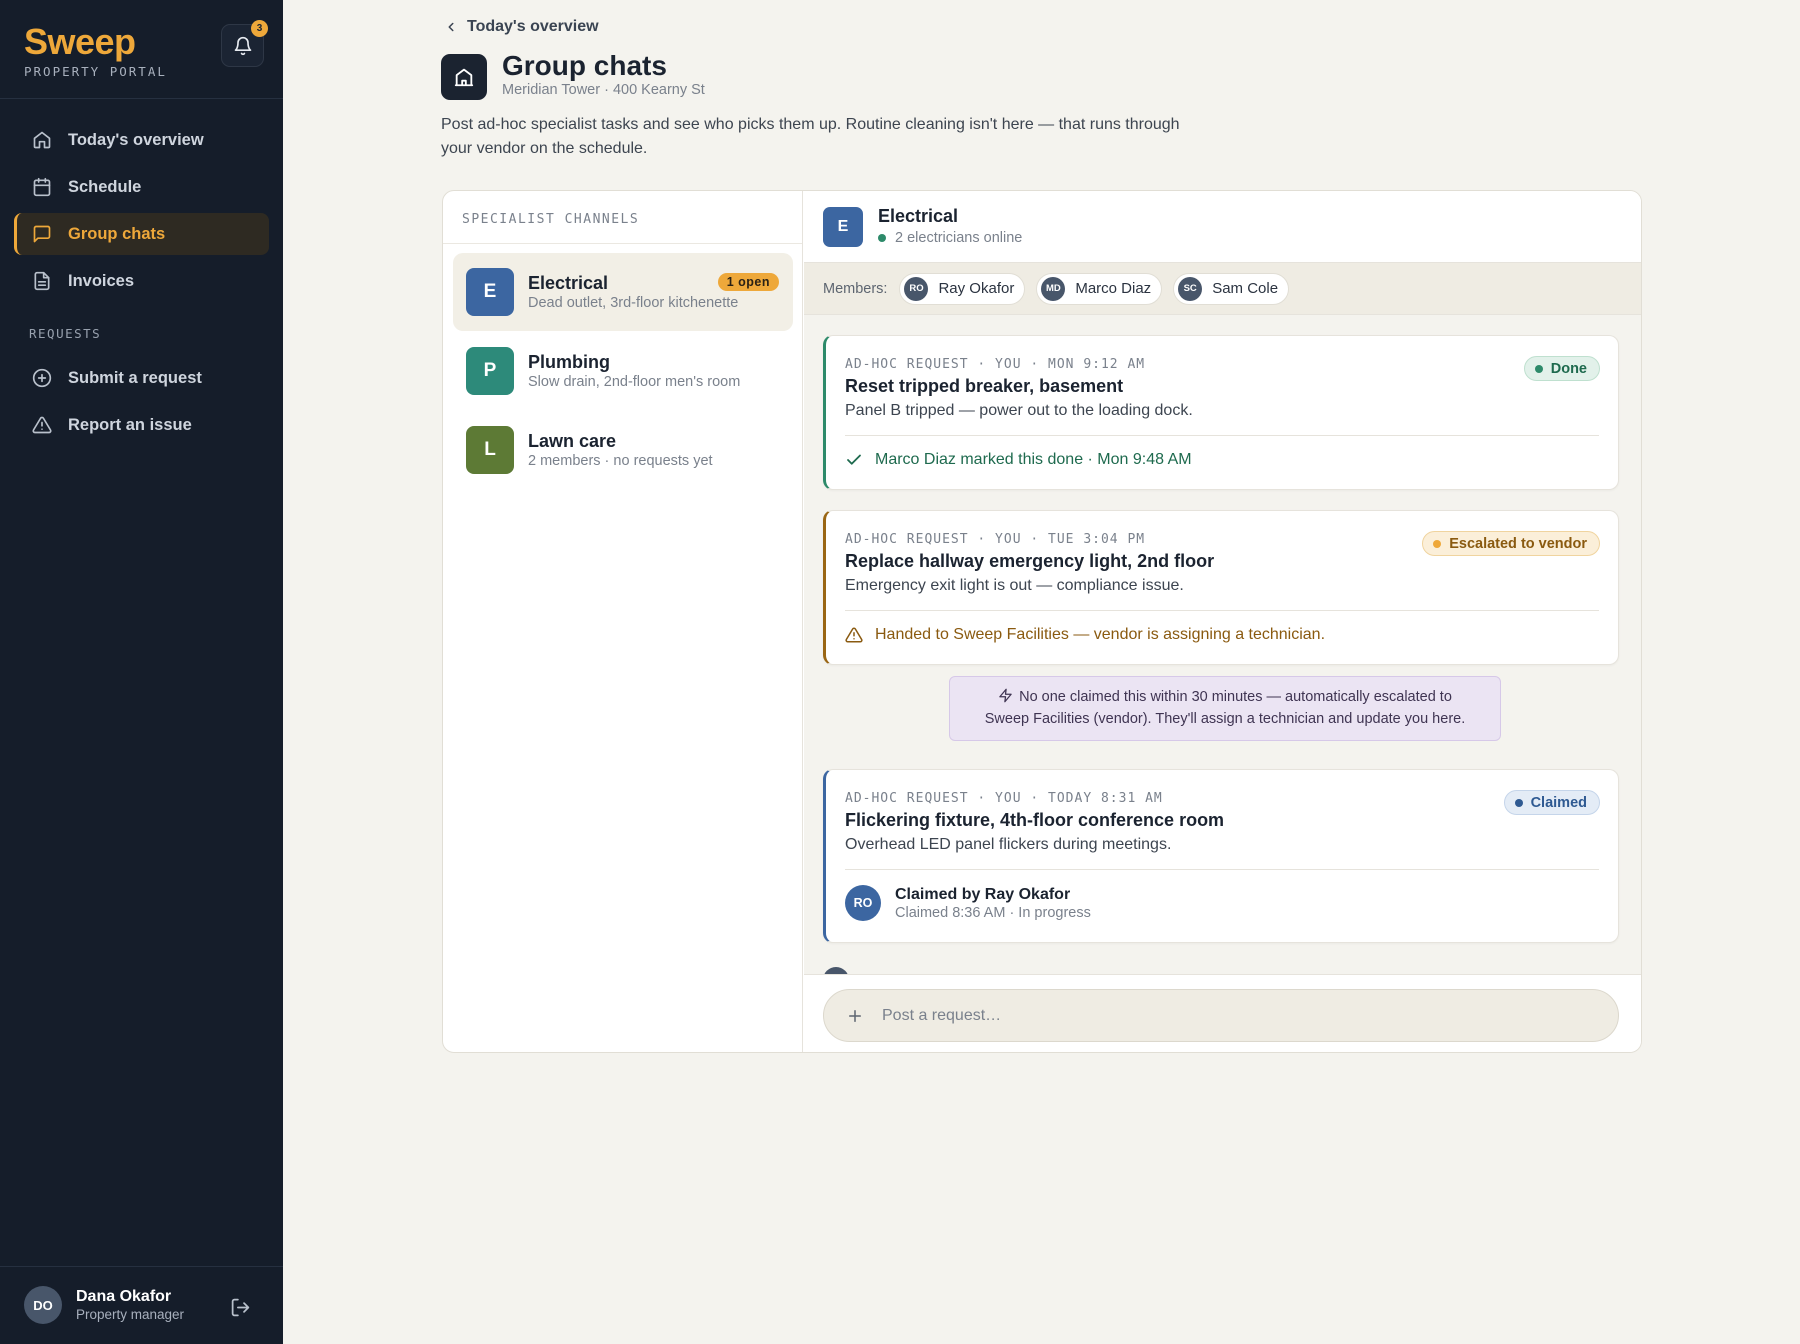 This screenshot has width=1800, height=1344. Describe the element at coordinates (95, 71) in the screenshot. I see `brand-subtitle: PROPERTY PORTAL` at that location.